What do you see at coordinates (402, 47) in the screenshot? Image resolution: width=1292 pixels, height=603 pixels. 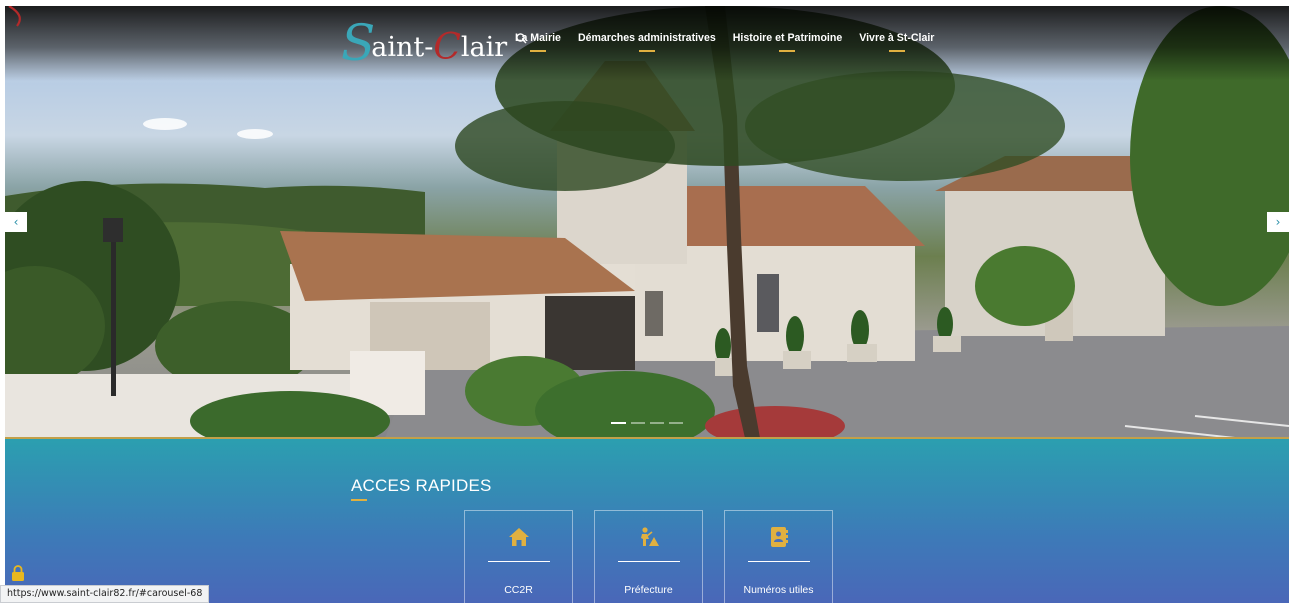 I see `logo-text-middle: aint-` at bounding box center [402, 47].